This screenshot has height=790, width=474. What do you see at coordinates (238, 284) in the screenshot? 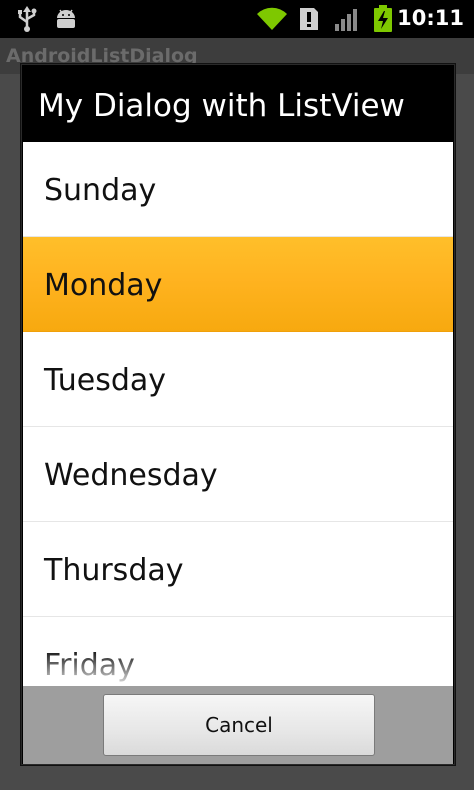
I see `list-item-monday: Monday` at bounding box center [238, 284].